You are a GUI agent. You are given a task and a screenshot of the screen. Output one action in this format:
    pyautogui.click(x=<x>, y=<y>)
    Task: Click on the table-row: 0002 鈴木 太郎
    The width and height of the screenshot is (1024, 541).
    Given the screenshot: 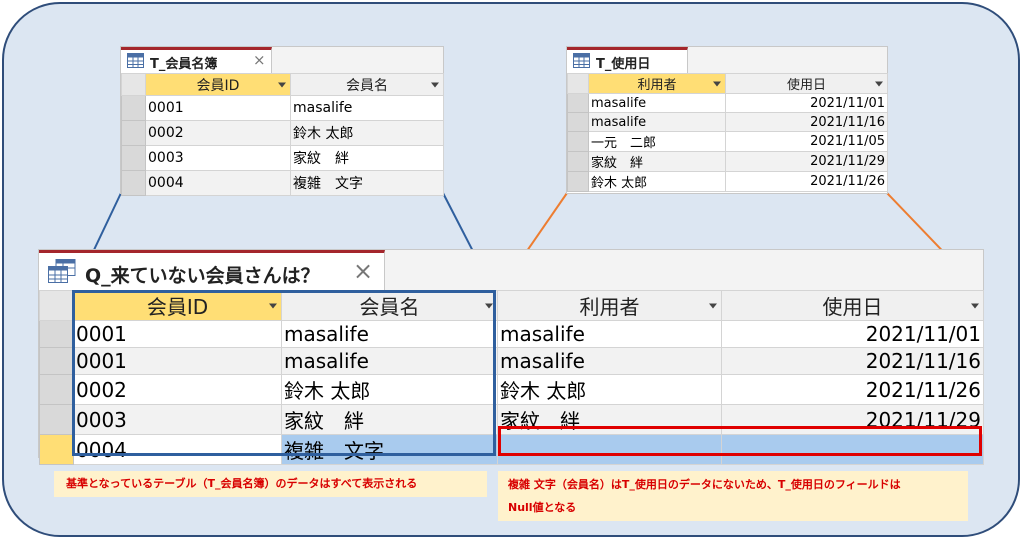 What is the action you would take?
    pyautogui.click(x=282, y=133)
    